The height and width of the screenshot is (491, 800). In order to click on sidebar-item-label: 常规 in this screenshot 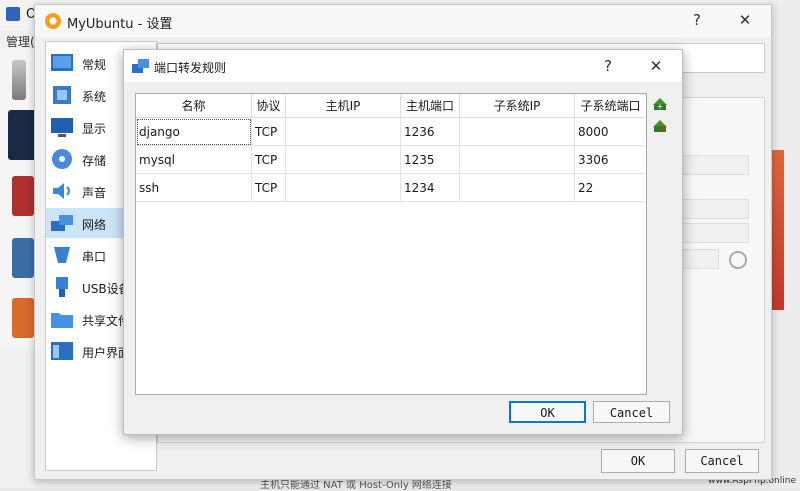, I will do `click(94, 65)`.